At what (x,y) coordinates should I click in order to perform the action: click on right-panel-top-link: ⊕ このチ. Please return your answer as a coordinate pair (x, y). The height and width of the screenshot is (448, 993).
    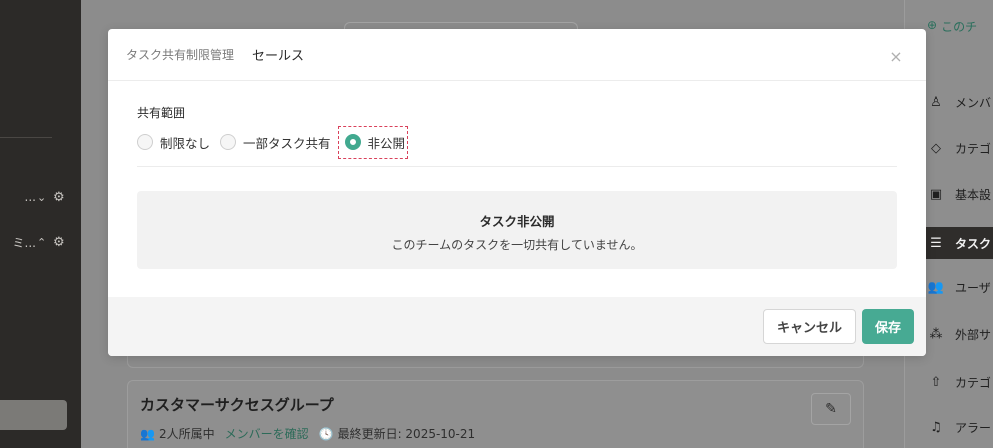
    Looking at the image, I should click on (952, 26).